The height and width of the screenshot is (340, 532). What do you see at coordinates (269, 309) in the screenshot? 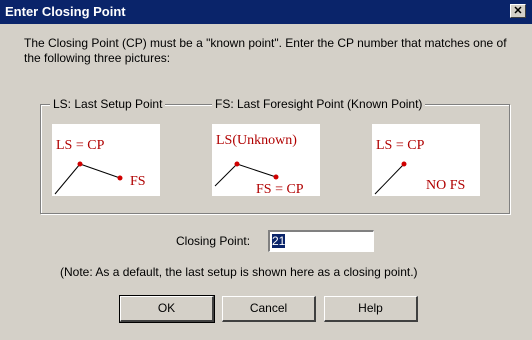
I see `cancel-button: Cancel` at bounding box center [269, 309].